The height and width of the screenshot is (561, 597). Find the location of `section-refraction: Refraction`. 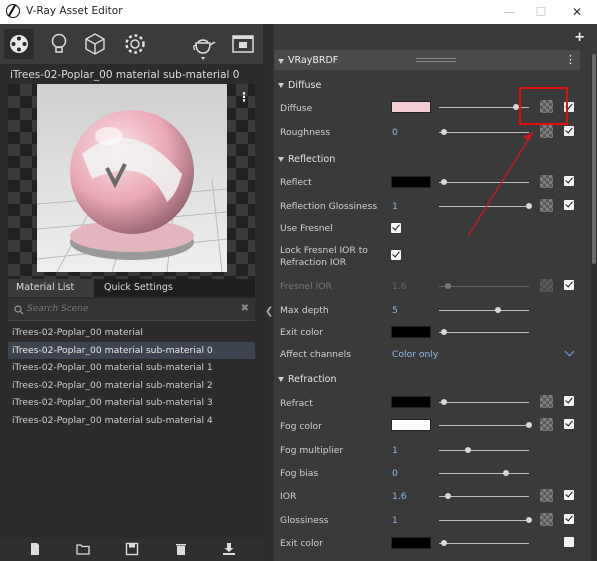

section-refraction: Refraction is located at coordinates (307, 379).